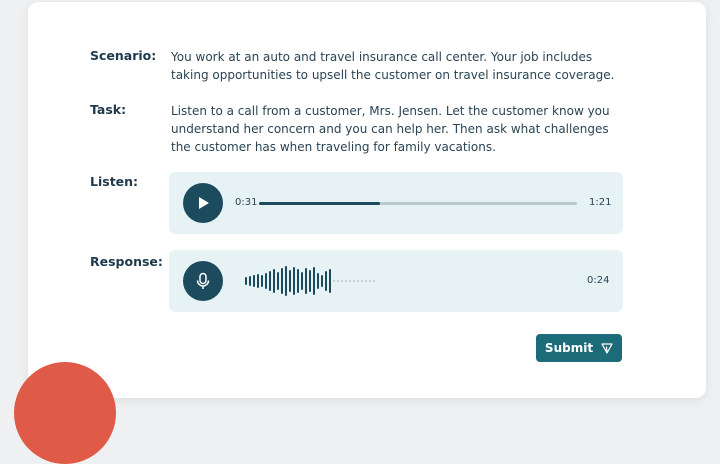 Image resolution: width=720 pixels, height=464 pixels. I want to click on audio-waveform, so click(310, 281).